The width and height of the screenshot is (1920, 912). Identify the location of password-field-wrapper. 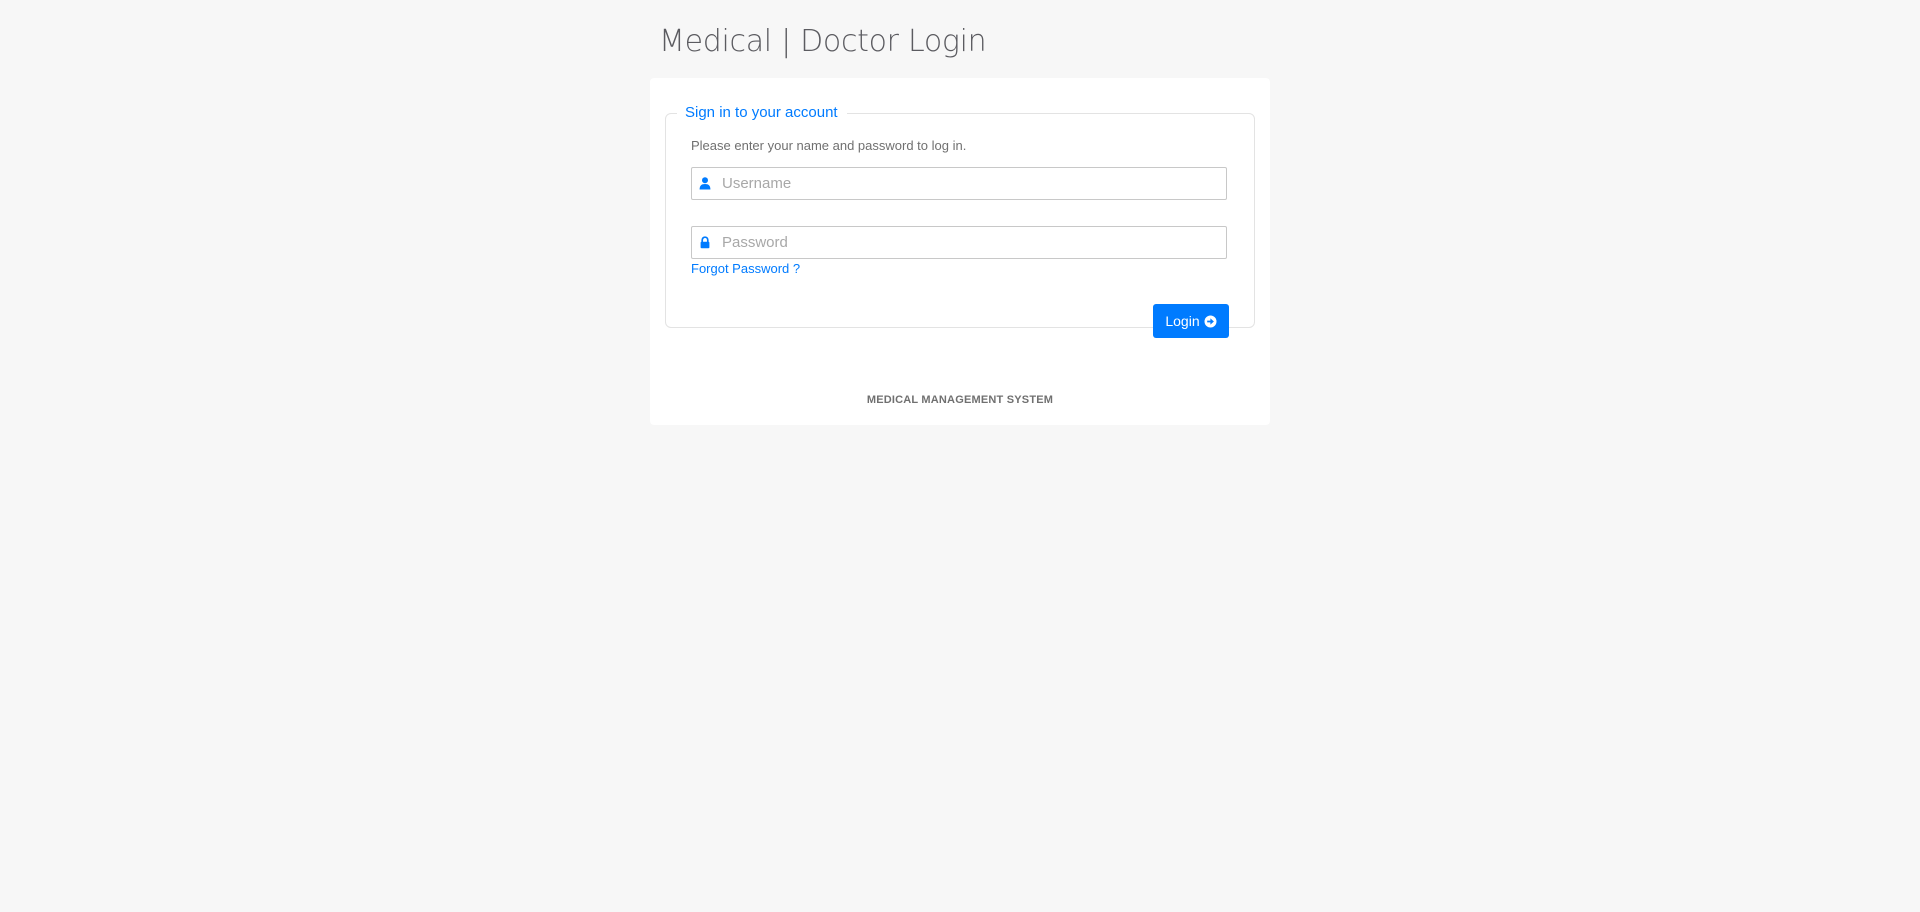
(959, 242).